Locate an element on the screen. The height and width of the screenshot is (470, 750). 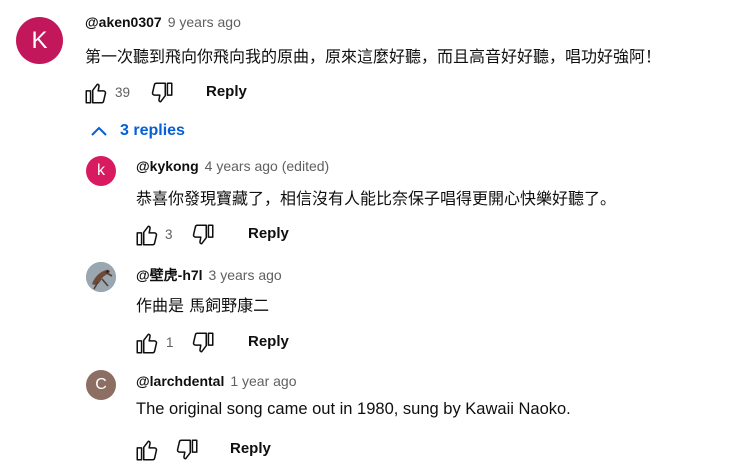
reply-author: @壁虎-h7l is located at coordinates (169, 275).